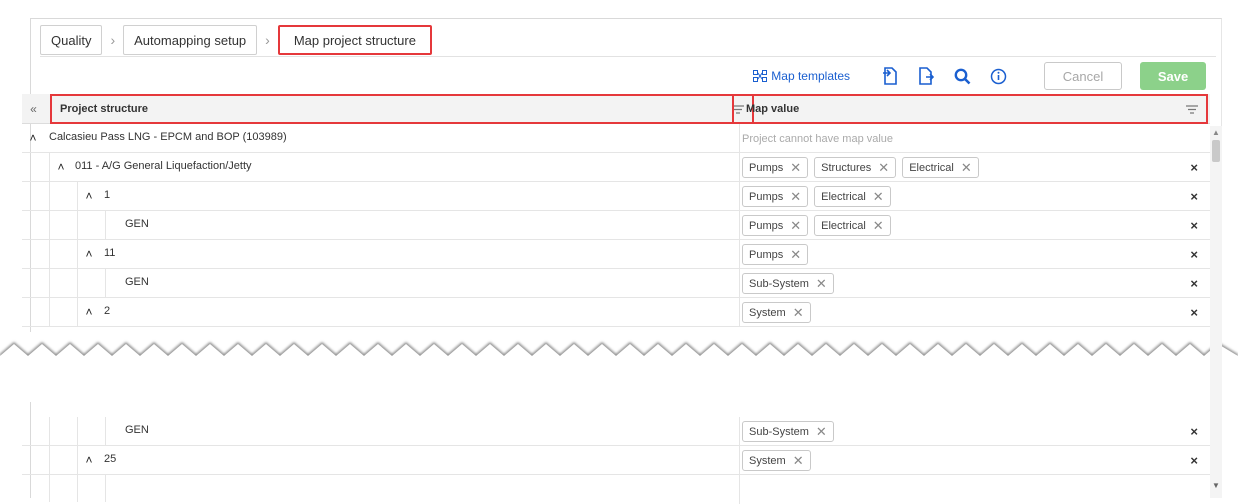  Describe the element at coordinates (163, 166) in the screenshot. I see `row-label: 011 - A/G General Liquefaction/Jetty` at that location.